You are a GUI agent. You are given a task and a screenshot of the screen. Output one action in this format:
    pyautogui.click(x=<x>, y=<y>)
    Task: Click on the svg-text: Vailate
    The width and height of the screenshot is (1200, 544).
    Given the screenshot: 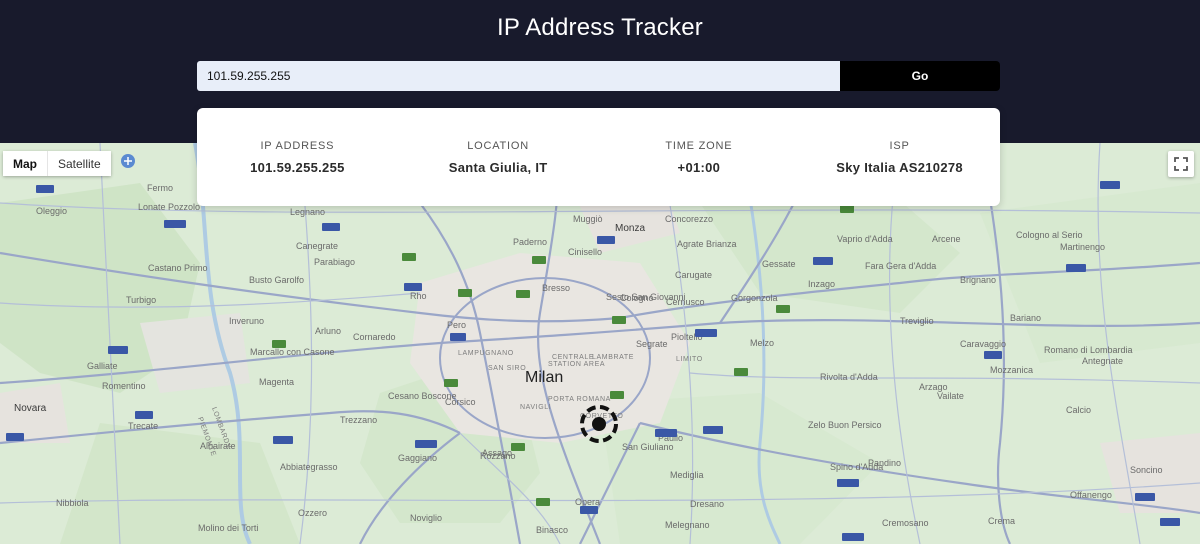 What is the action you would take?
    pyautogui.click(x=950, y=396)
    